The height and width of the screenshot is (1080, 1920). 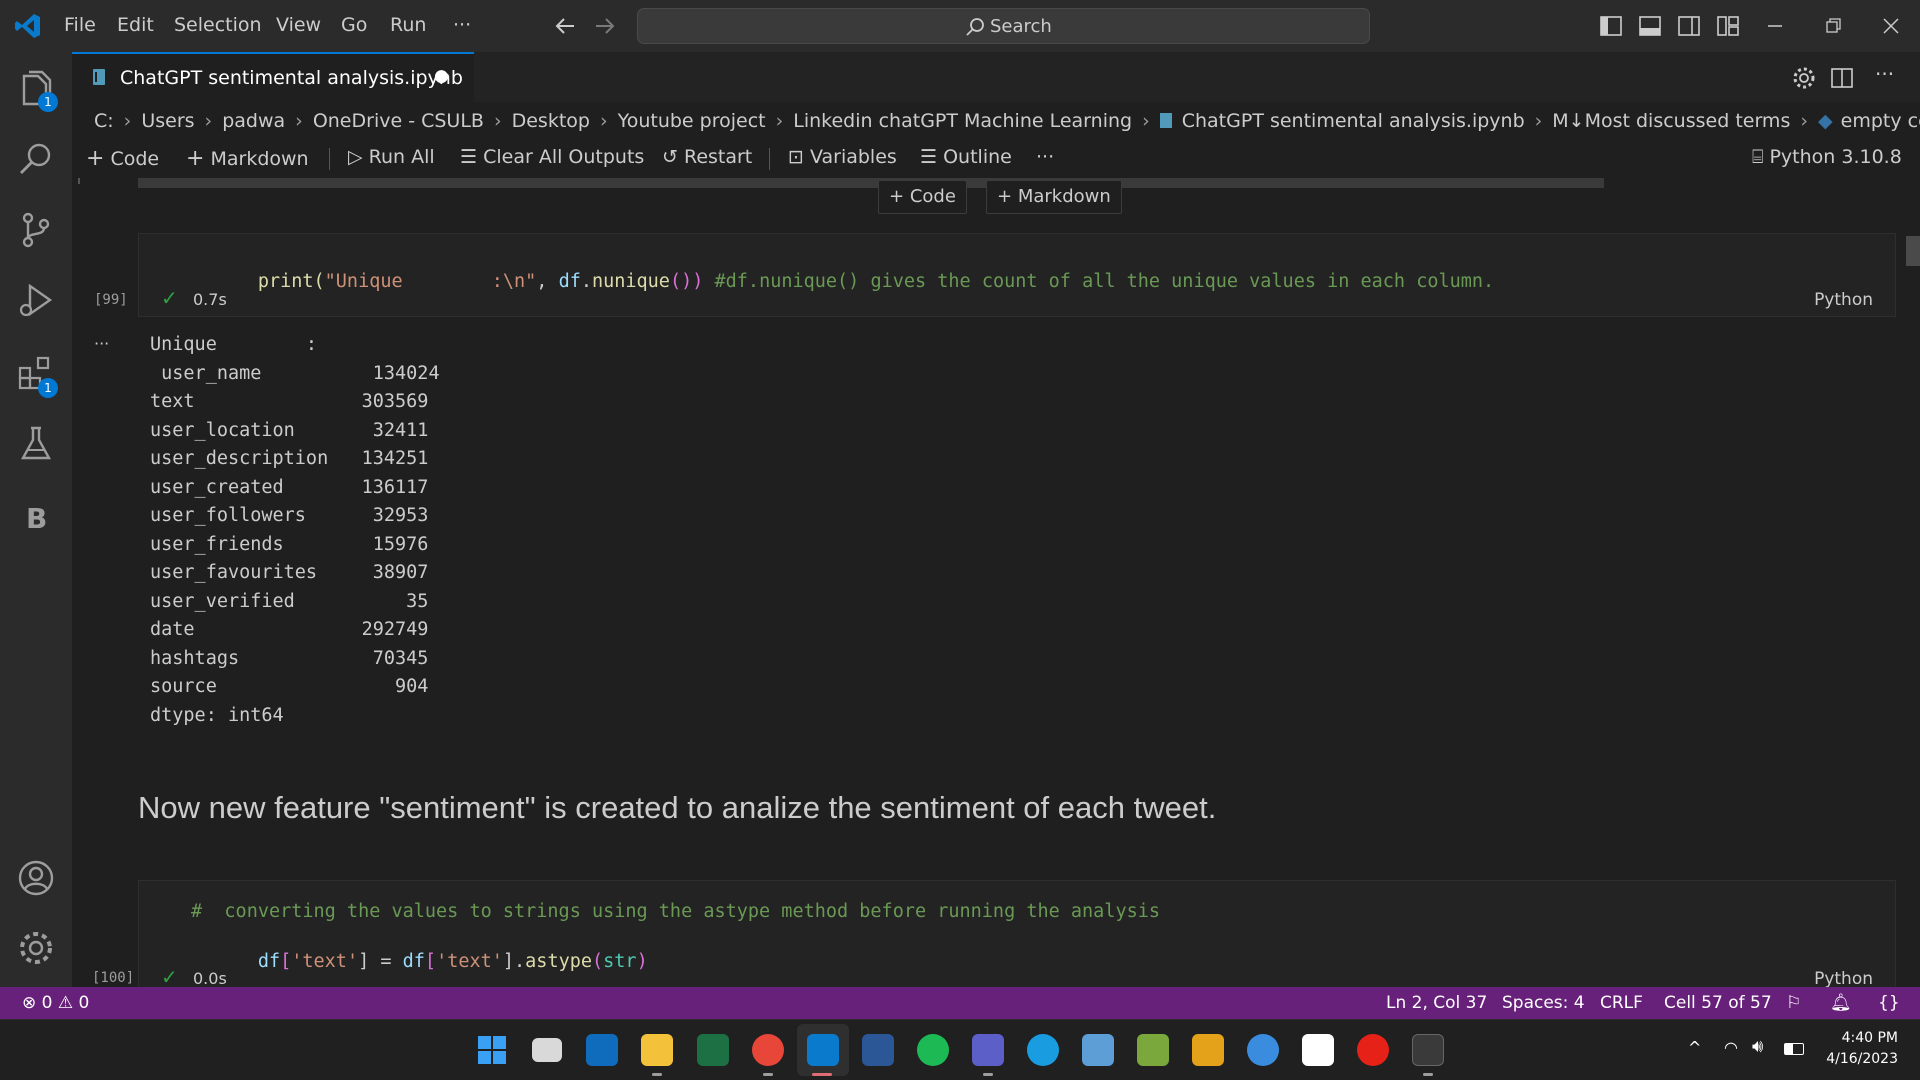 I want to click on breadcrumb-item: padwa, so click(x=253, y=121).